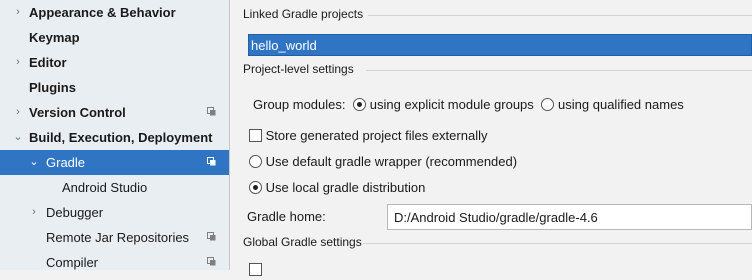  Describe the element at coordinates (54, 37) in the screenshot. I see `sidebar-item-label: Keymap` at that location.